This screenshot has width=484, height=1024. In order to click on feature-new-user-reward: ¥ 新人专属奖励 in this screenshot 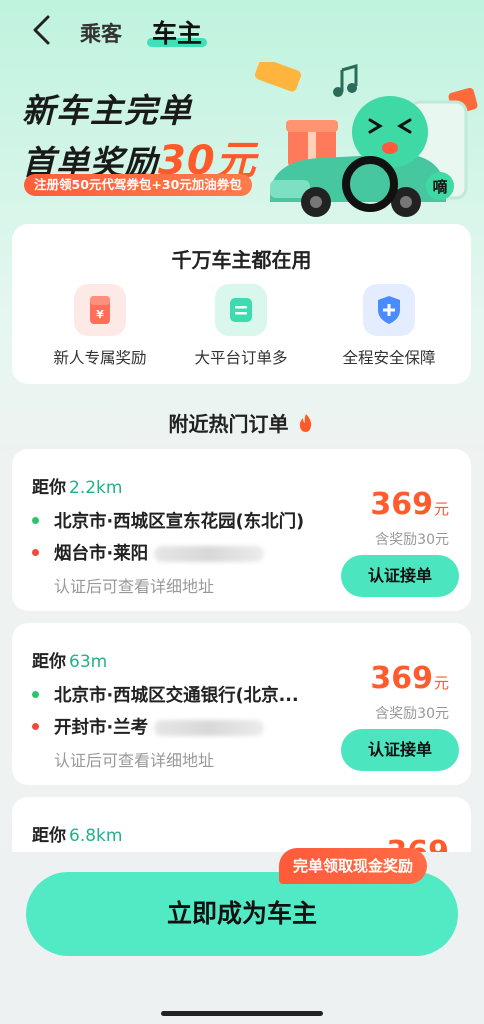, I will do `click(100, 326)`.